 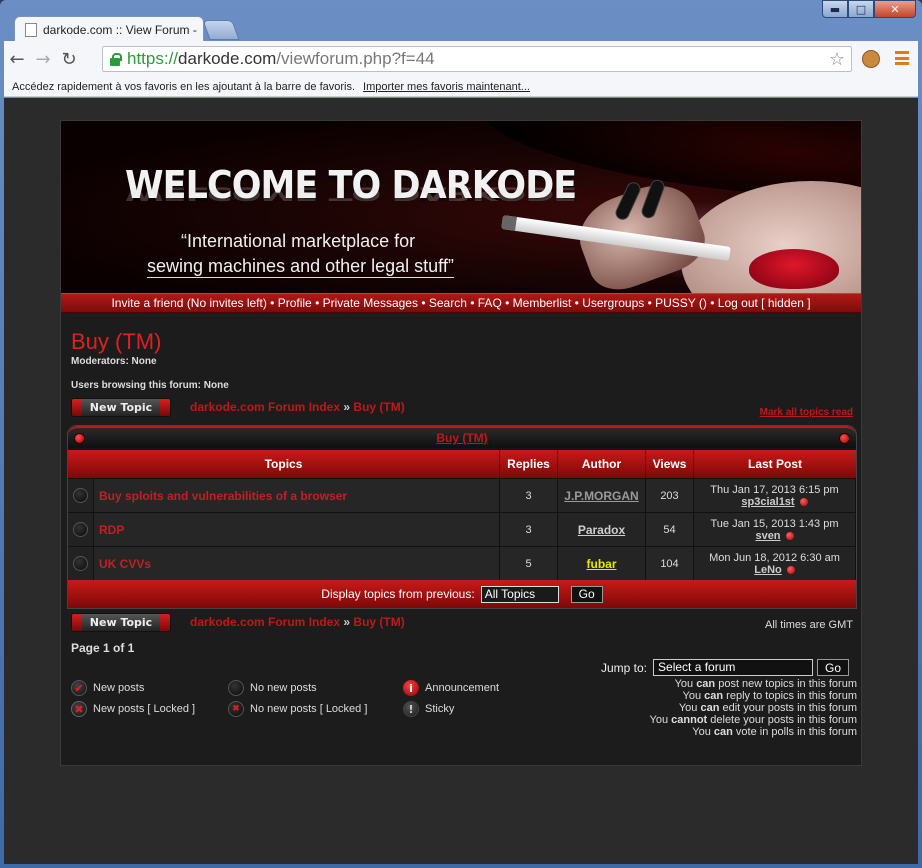 What do you see at coordinates (121, 622) in the screenshot?
I see `new-topic-button-bottom: New Topic` at bounding box center [121, 622].